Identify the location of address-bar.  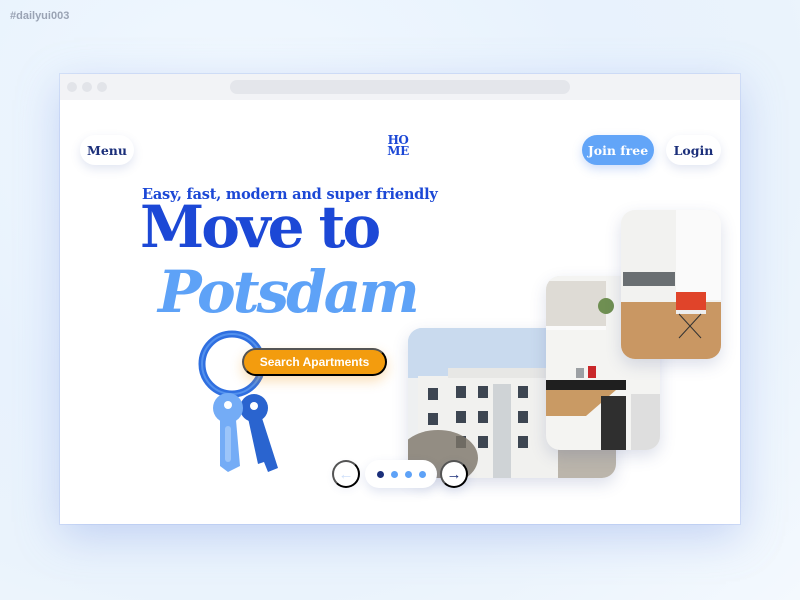
(400, 87).